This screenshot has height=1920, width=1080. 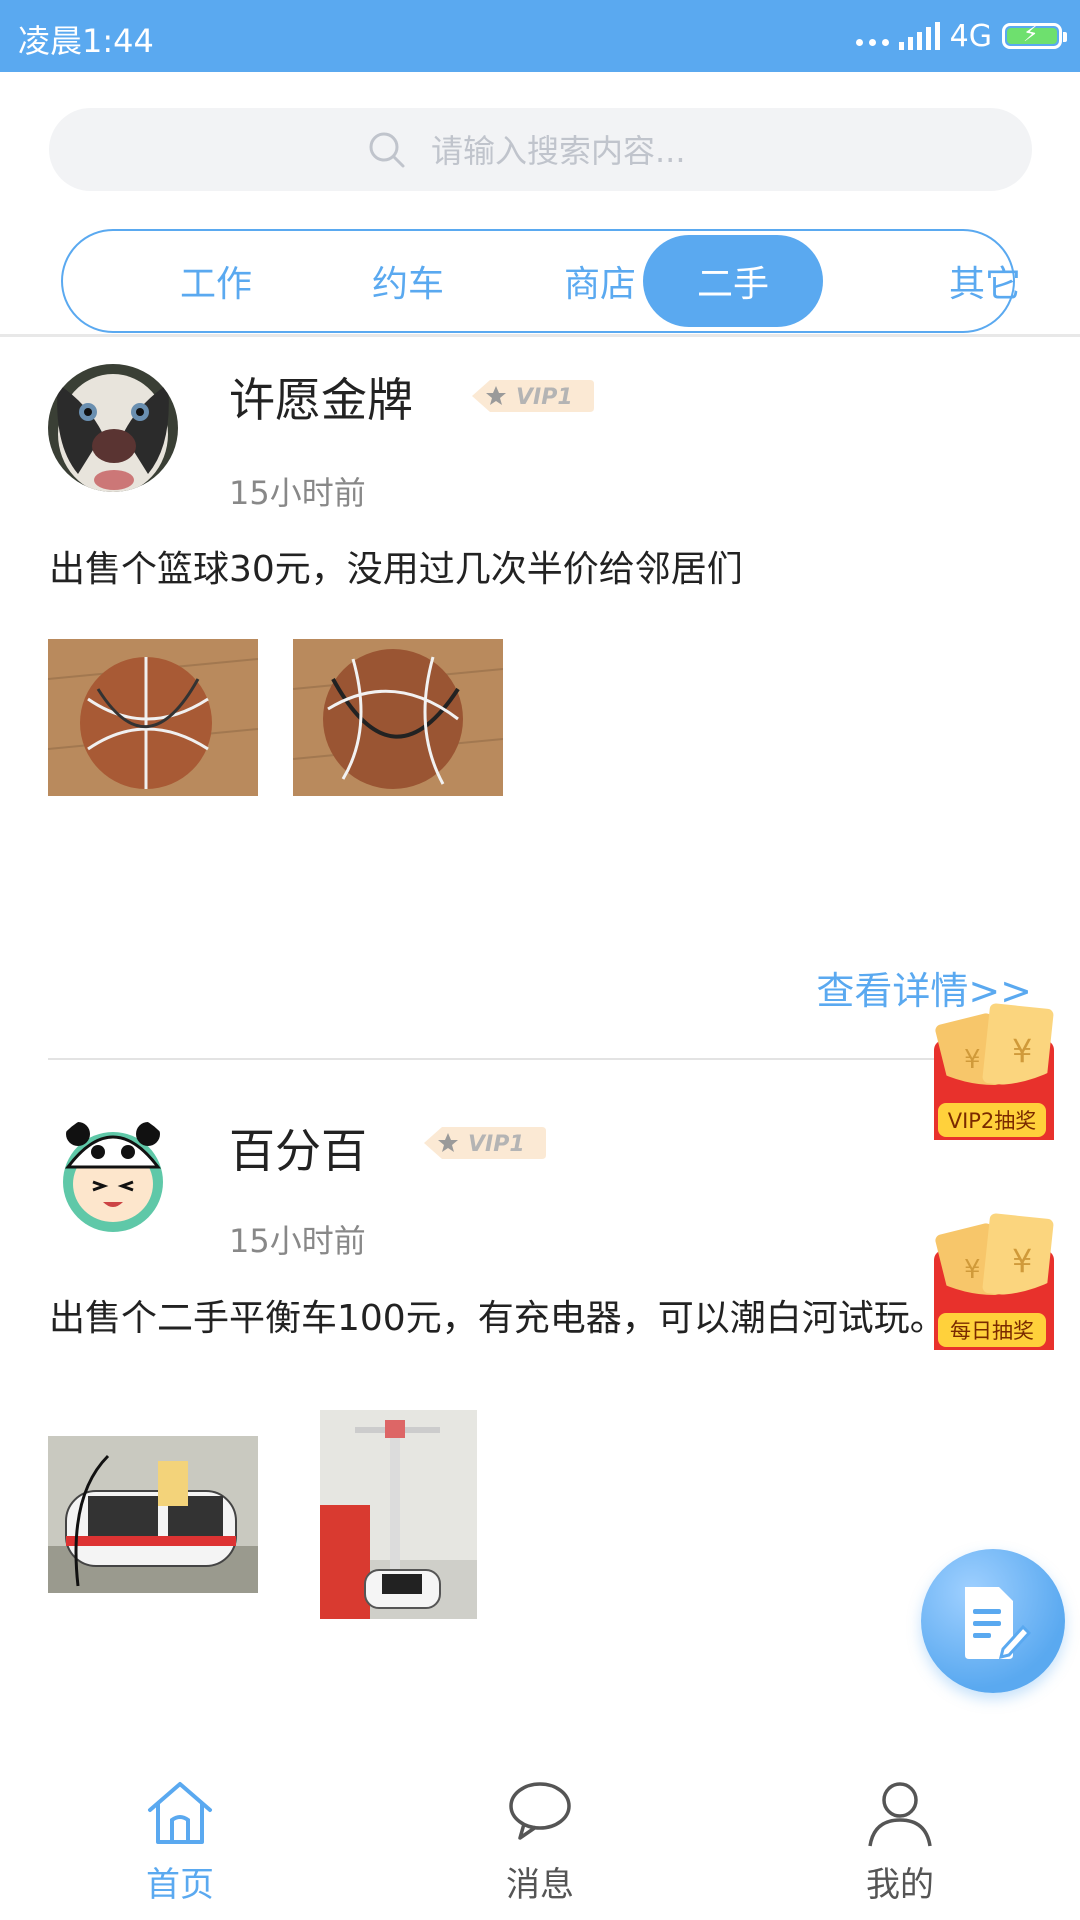 I want to click on compose-post-button, so click(x=993, y=1621).